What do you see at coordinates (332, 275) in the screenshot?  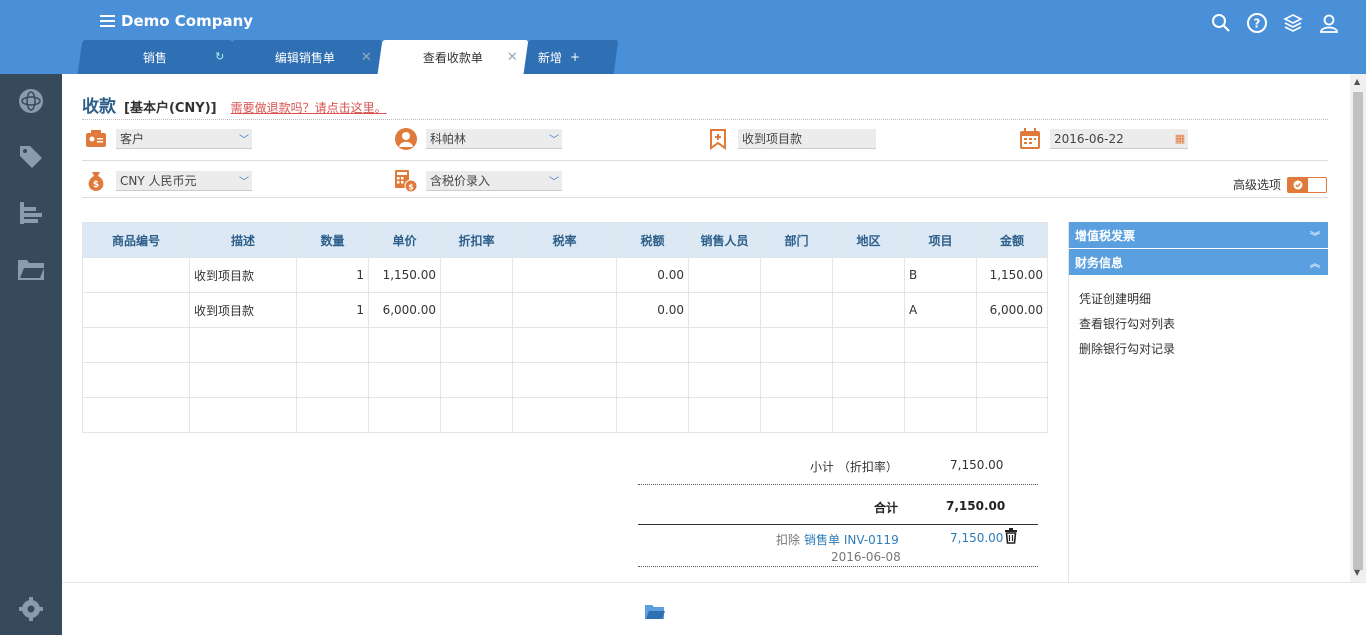 I see `cell-quantity: 1` at bounding box center [332, 275].